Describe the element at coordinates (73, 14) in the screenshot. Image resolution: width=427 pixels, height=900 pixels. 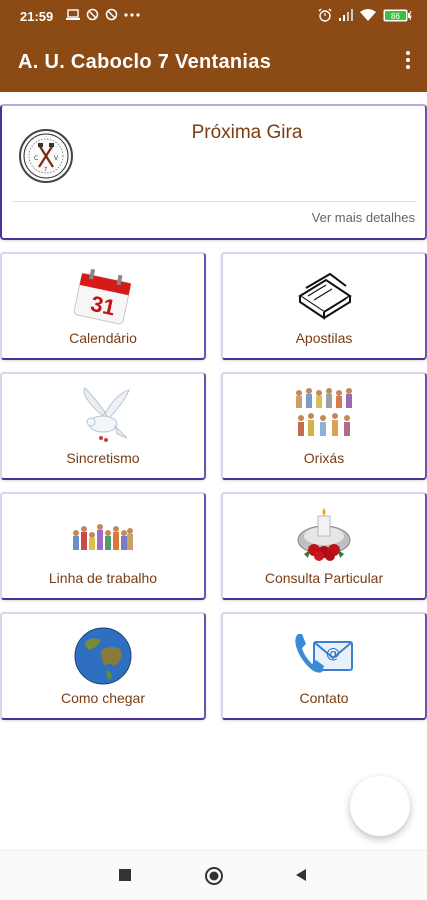
I see `laptop-icon` at that location.